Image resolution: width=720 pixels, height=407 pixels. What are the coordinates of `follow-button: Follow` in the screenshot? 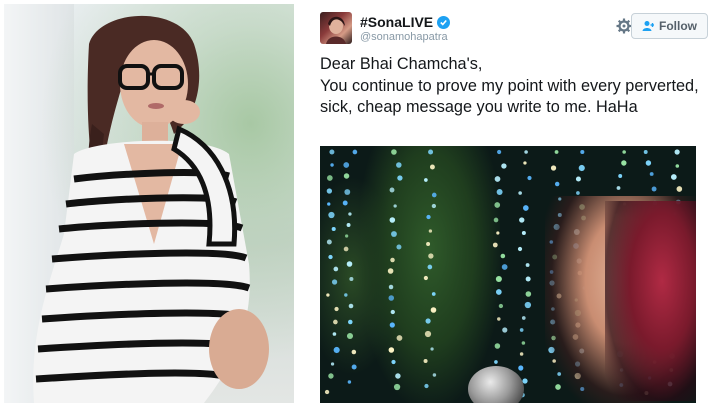 It's located at (669, 26).